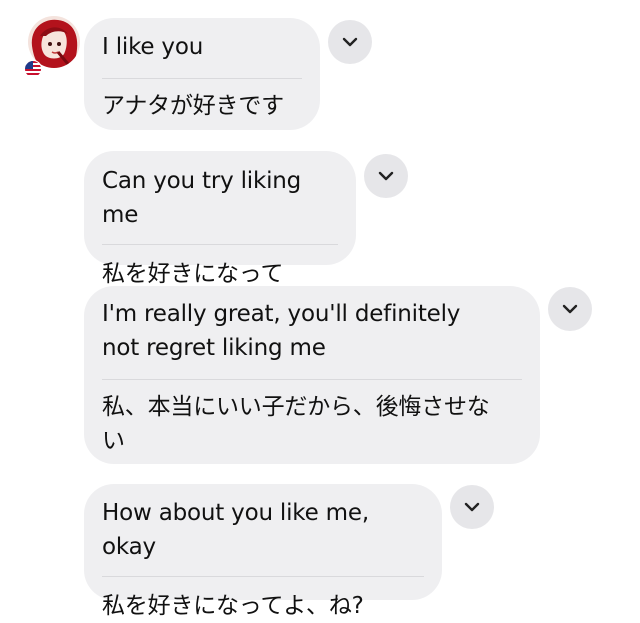 The width and height of the screenshot is (640, 623). I want to click on message-original-text: I like you, so click(153, 47).